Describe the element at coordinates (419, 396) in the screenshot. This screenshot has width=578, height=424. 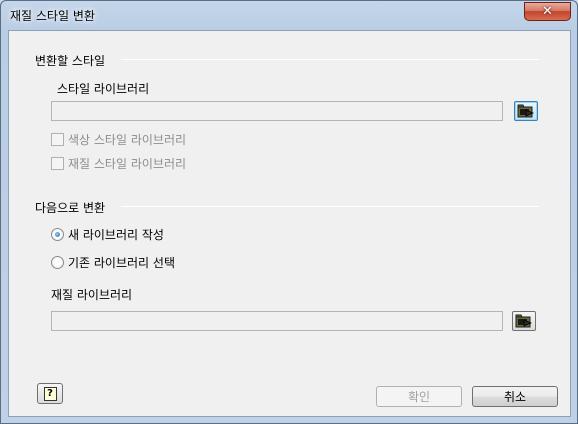
I see `ok-button: 확인` at that location.